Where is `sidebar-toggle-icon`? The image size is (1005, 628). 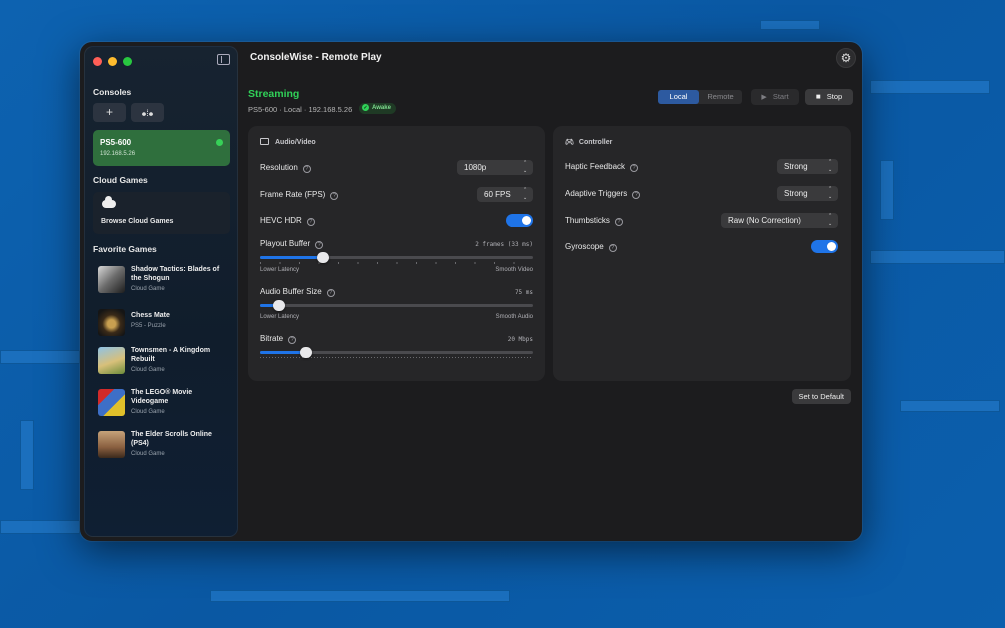 sidebar-toggle-icon is located at coordinates (223, 59).